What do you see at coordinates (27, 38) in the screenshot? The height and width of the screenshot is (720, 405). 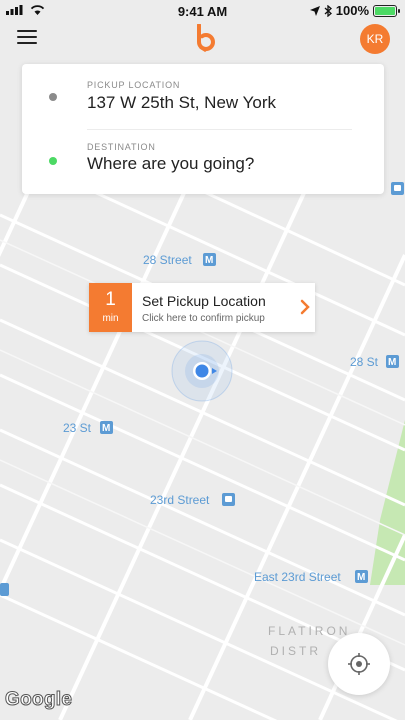 I see `hamburger-icon` at bounding box center [27, 38].